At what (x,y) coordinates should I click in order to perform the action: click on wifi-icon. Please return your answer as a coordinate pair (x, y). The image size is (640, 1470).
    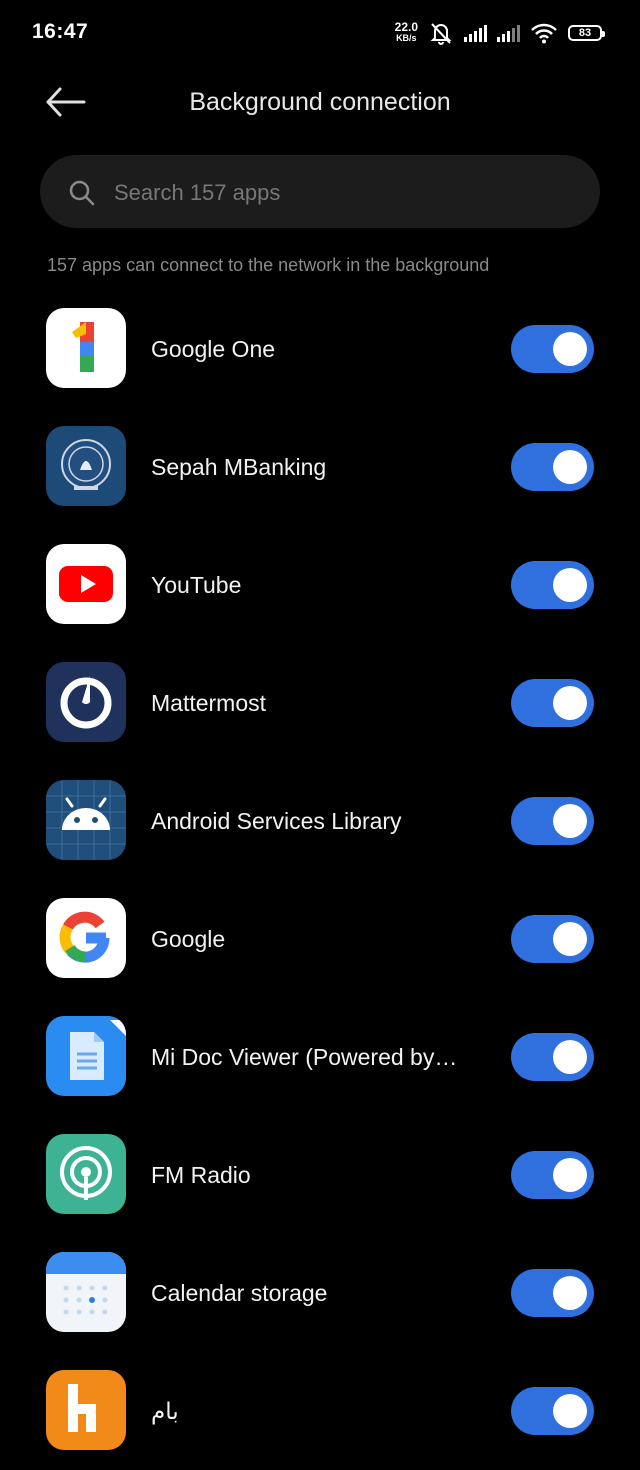
    Looking at the image, I should click on (544, 33).